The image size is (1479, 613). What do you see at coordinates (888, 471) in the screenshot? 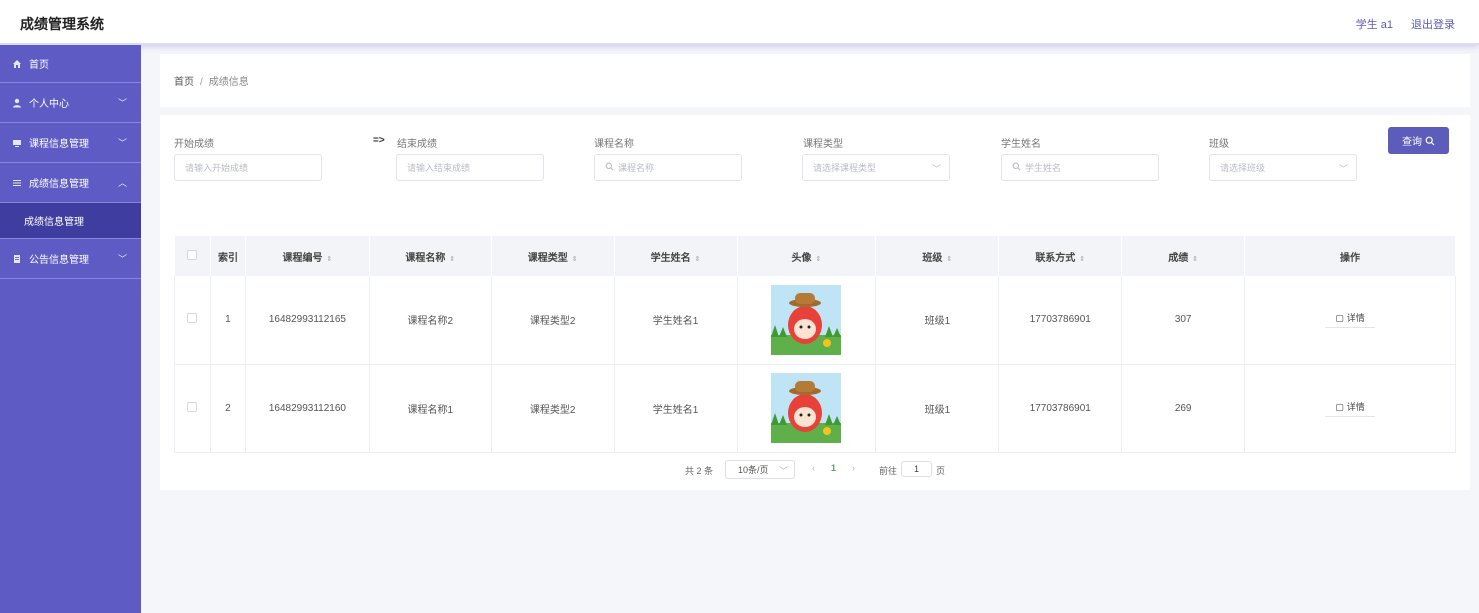
I see `goto-label: 前往` at bounding box center [888, 471].